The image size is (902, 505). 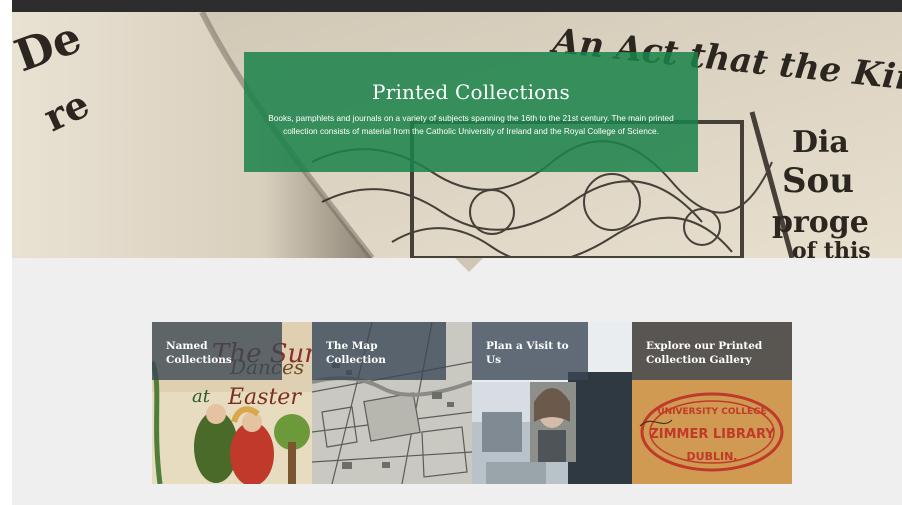 I want to click on tile-label-map-collection: The Map Collection, so click(x=379, y=351).